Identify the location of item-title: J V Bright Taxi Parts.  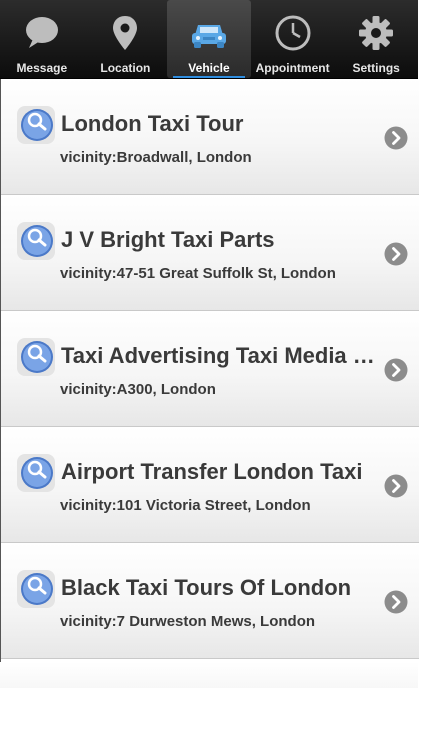
(168, 239).